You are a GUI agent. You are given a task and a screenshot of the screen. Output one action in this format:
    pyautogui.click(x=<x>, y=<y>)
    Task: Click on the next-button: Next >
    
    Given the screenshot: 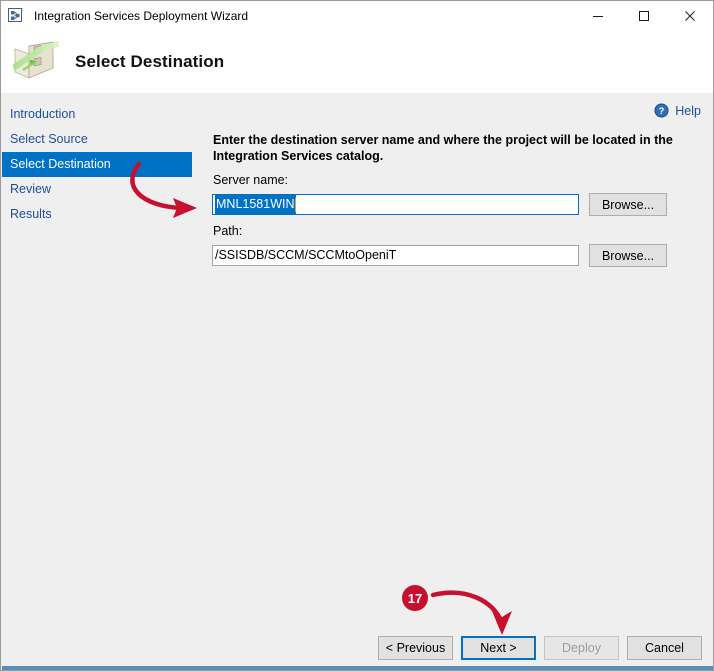 What is the action you would take?
    pyautogui.click(x=498, y=648)
    